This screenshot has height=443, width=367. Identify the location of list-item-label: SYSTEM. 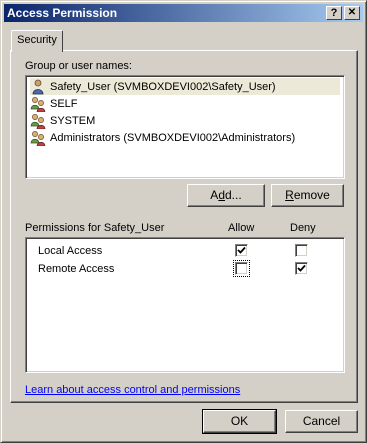
(73, 120).